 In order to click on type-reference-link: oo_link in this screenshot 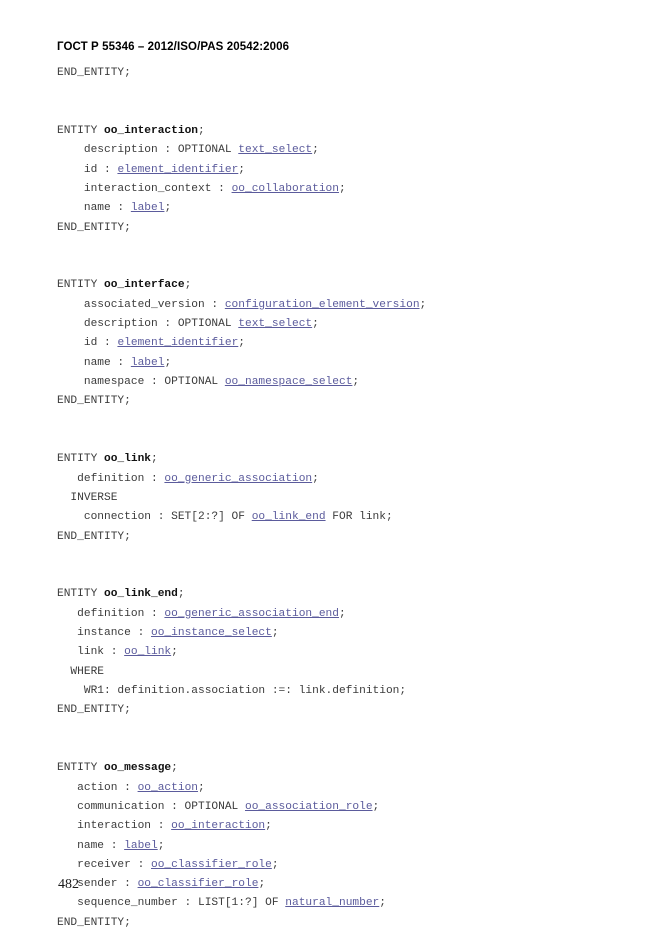, I will do `click(147, 652)`.